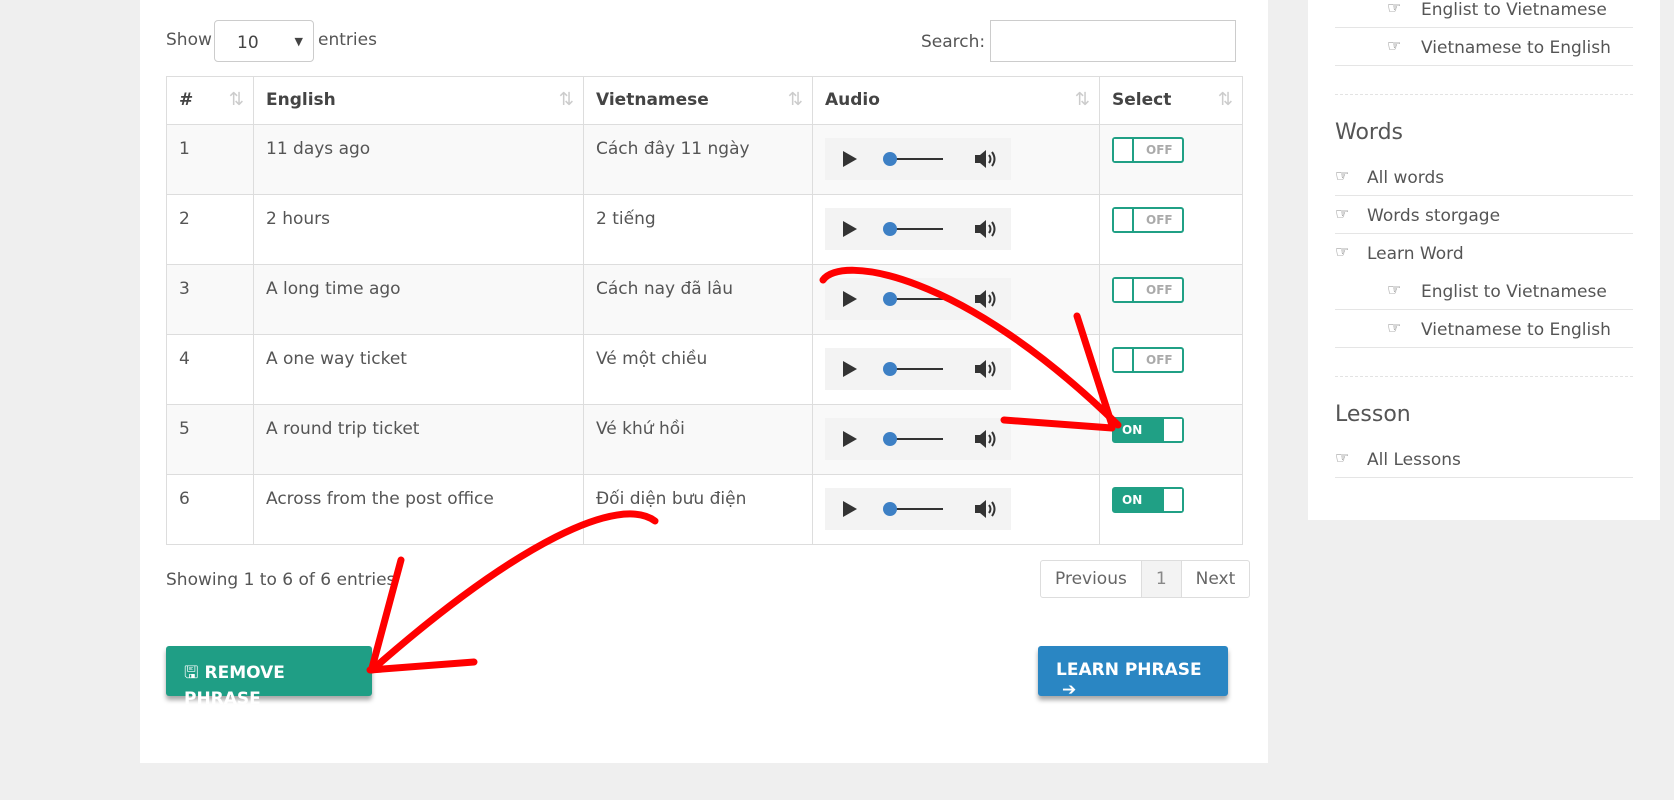 The height and width of the screenshot is (800, 1674). What do you see at coordinates (318, 149) in the screenshot?
I see `english-text: 11 days ago` at bounding box center [318, 149].